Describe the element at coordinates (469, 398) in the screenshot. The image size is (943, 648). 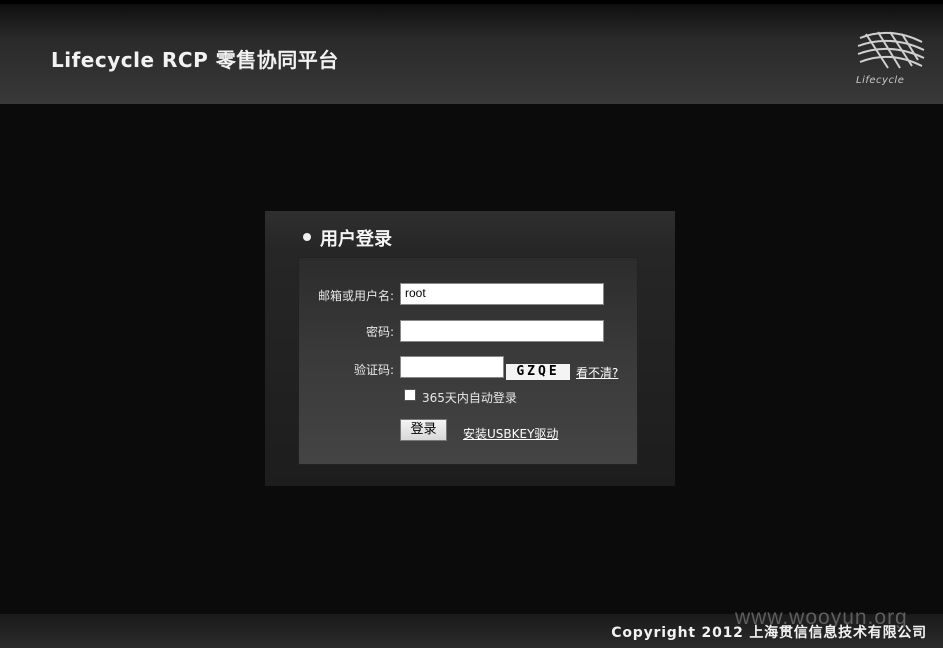
I see `remember-label: 365天内自动登录` at that location.